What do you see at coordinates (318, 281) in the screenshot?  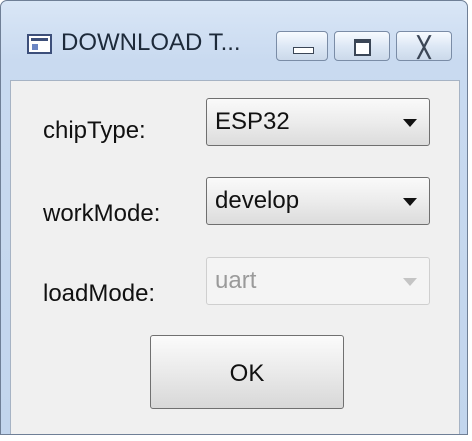 I see `load-mode-select: uart` at bounding box center [318, 281].